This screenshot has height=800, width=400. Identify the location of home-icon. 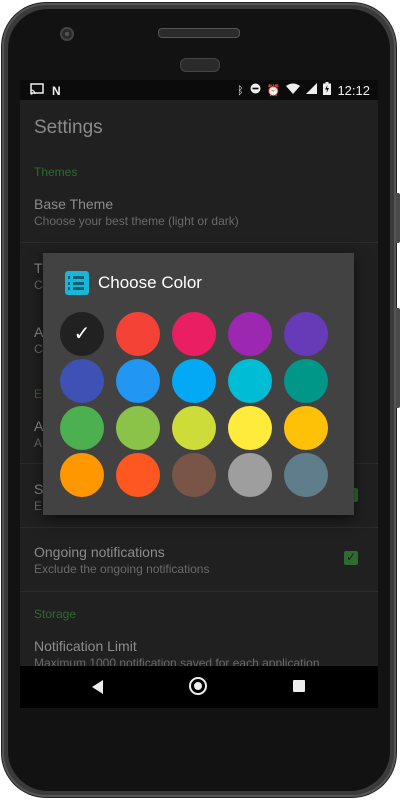
(198, 686).